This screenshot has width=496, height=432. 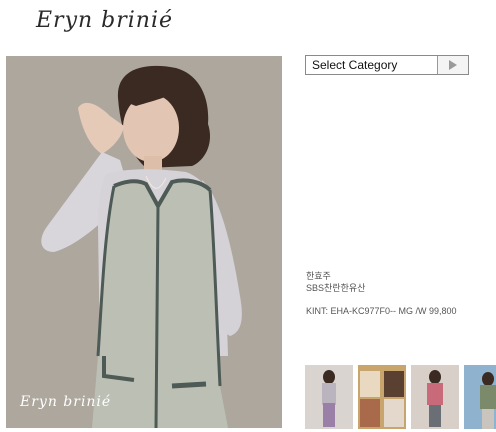 I want to click on photo-watermark: Eryn brinié, so click(x=66, y=402).